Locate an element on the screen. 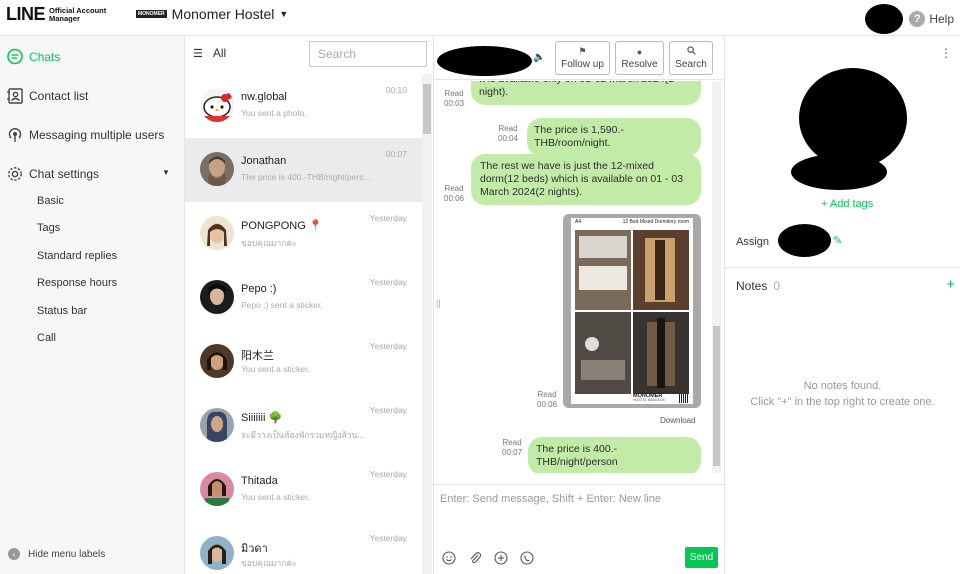 The width and height of the screenshot is (960, 574). sidebar-subitem-status-bar: Status bar is located at coordinates (62, 311).